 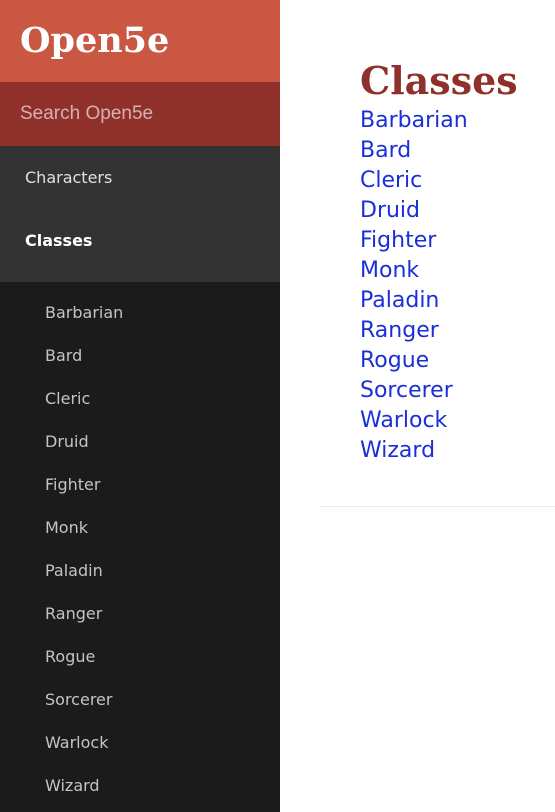 I want to click on subnav-item-paladin: Paladin, so click(x=140, y=570).